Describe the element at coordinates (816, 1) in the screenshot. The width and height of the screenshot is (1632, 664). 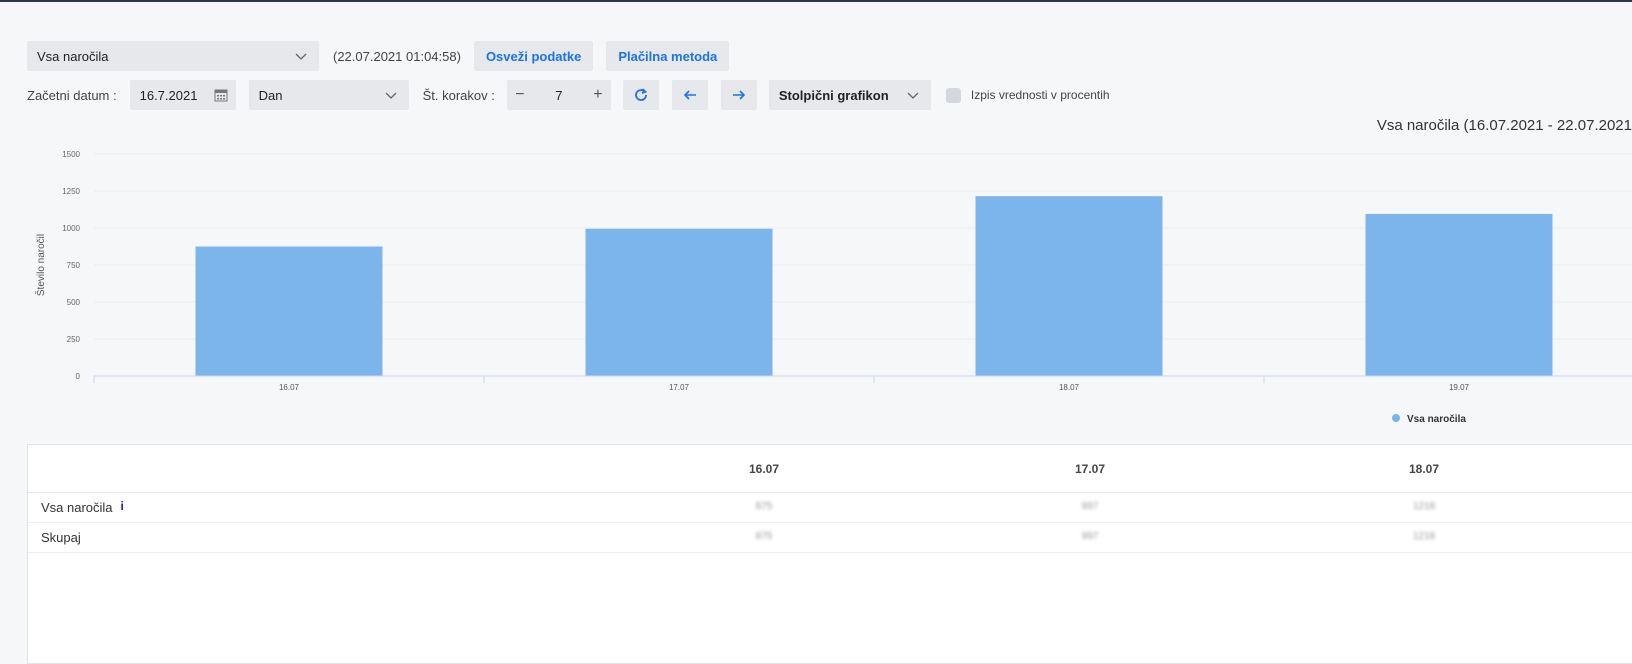
I see `top-border` at that location.